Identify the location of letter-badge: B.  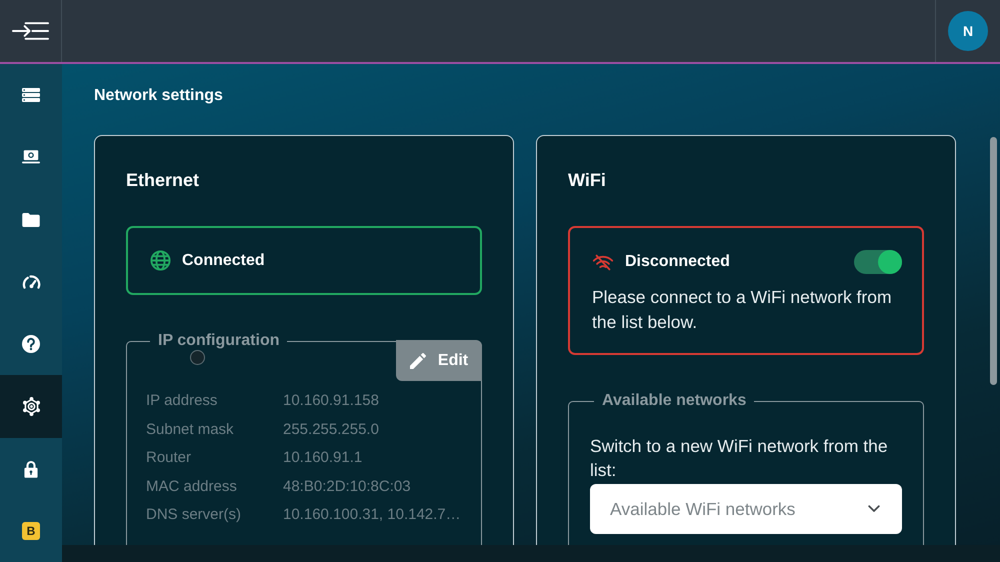
(31, 531).